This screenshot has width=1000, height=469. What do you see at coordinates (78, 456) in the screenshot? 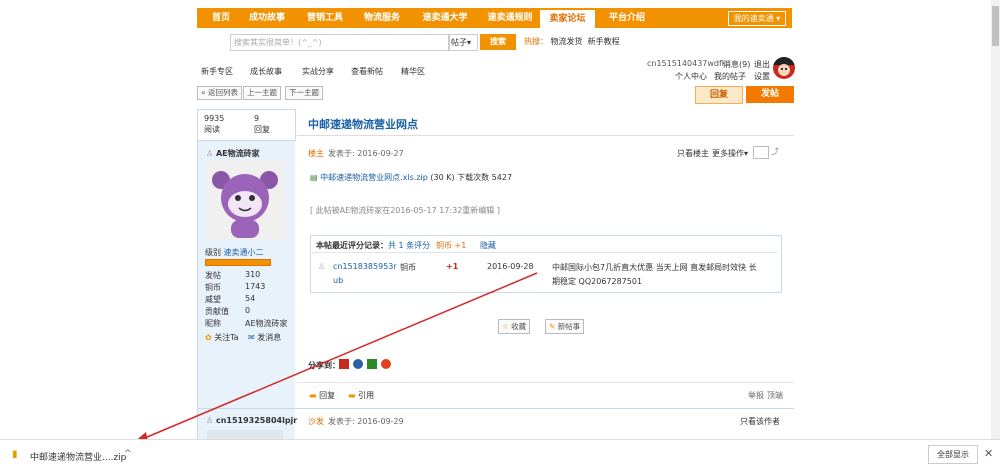
I see `download-item: 中邮速递物流营业....zip` at bounding box center [78, 456].